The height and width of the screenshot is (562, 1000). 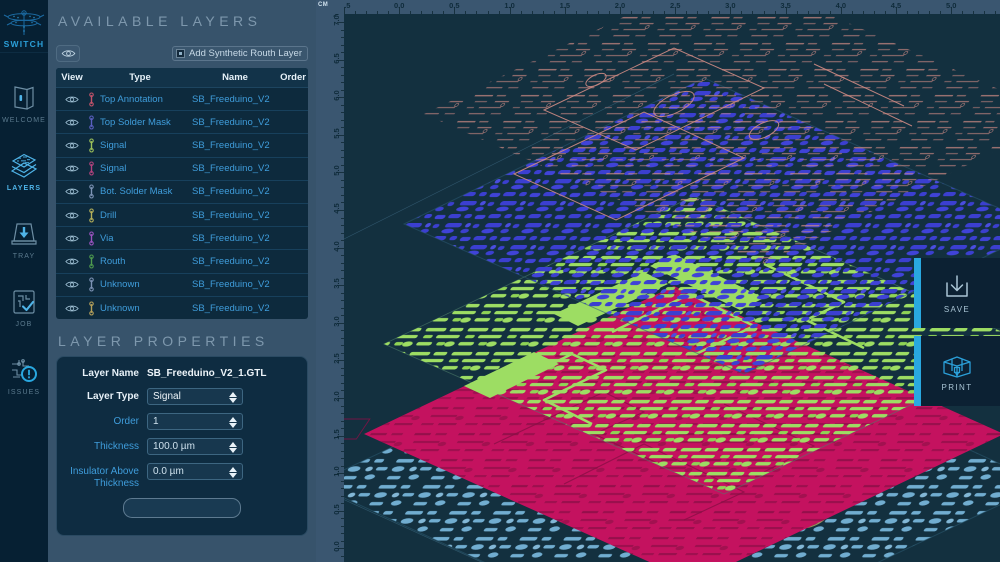 What do you see at coordinates (156, 422) in the screenshot?
I see `order-value: 1` at bounding box center [156, 422].